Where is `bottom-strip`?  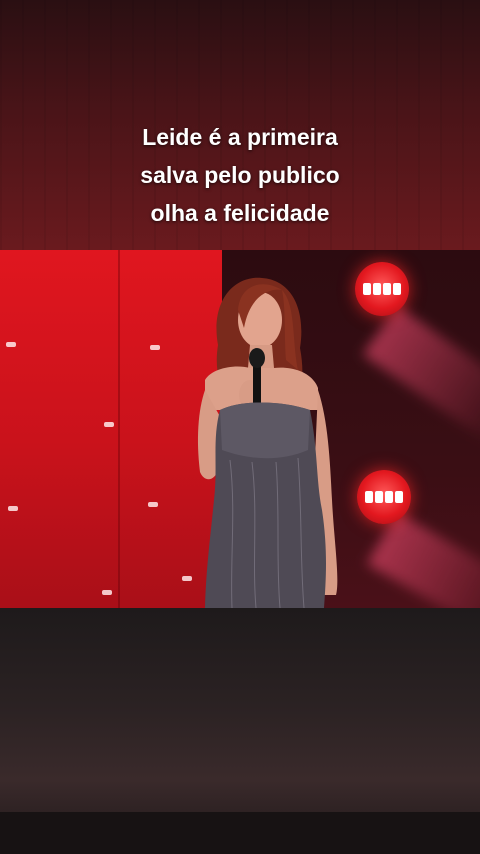 bottom-strip is located at coordinates (240, 833).